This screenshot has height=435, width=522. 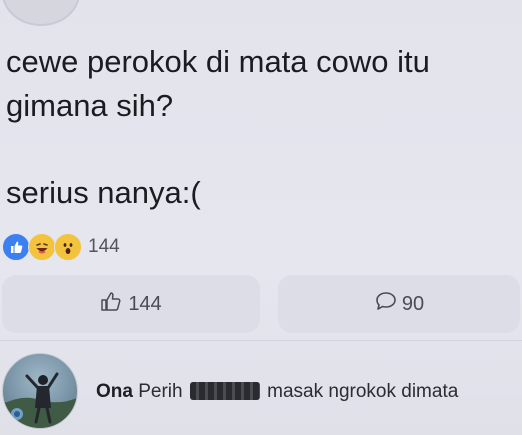 I want to click on comment-author: Ona, so click(x=114, y=391).